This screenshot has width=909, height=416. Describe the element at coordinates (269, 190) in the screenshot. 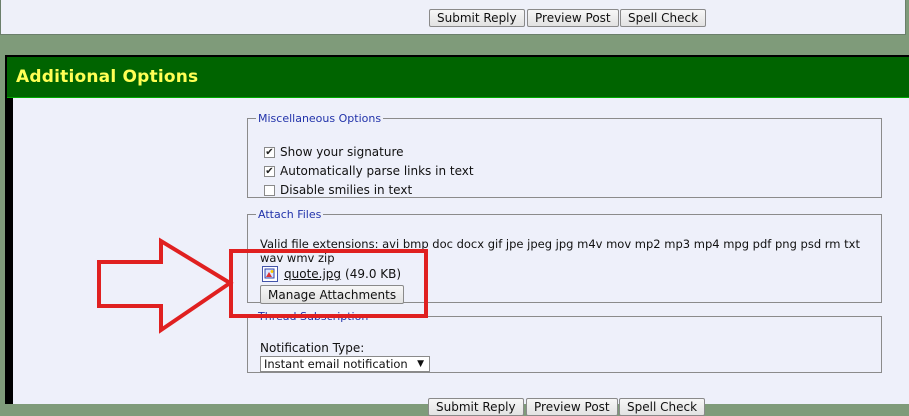

I see `disable-smilies-checkbox` at that location.